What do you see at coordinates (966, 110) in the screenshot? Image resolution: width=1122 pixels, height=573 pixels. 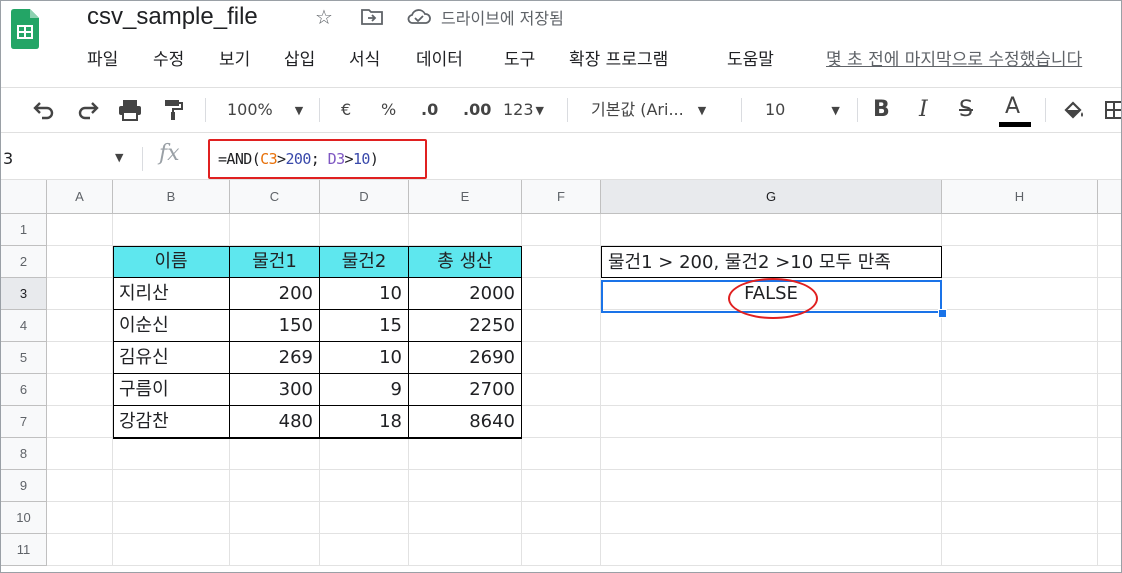 I see `strikethrough-button: S` at bounding box center [966, 110].